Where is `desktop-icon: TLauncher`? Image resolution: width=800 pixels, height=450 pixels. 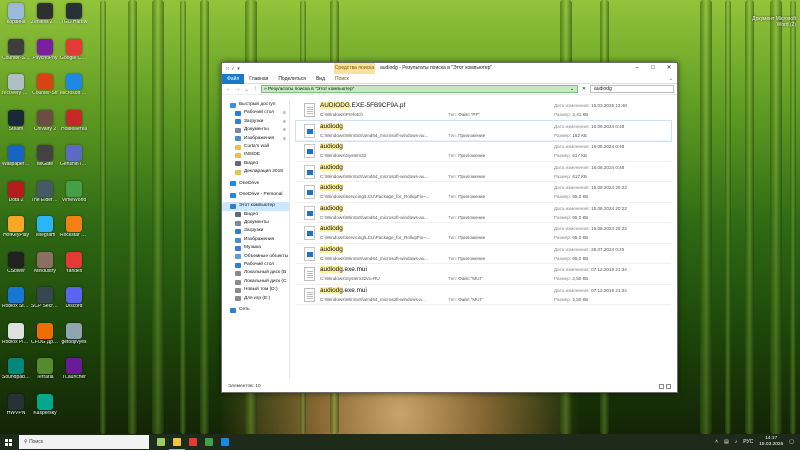
desktop-icon: TLauncher is located at coordinates (74, 373).